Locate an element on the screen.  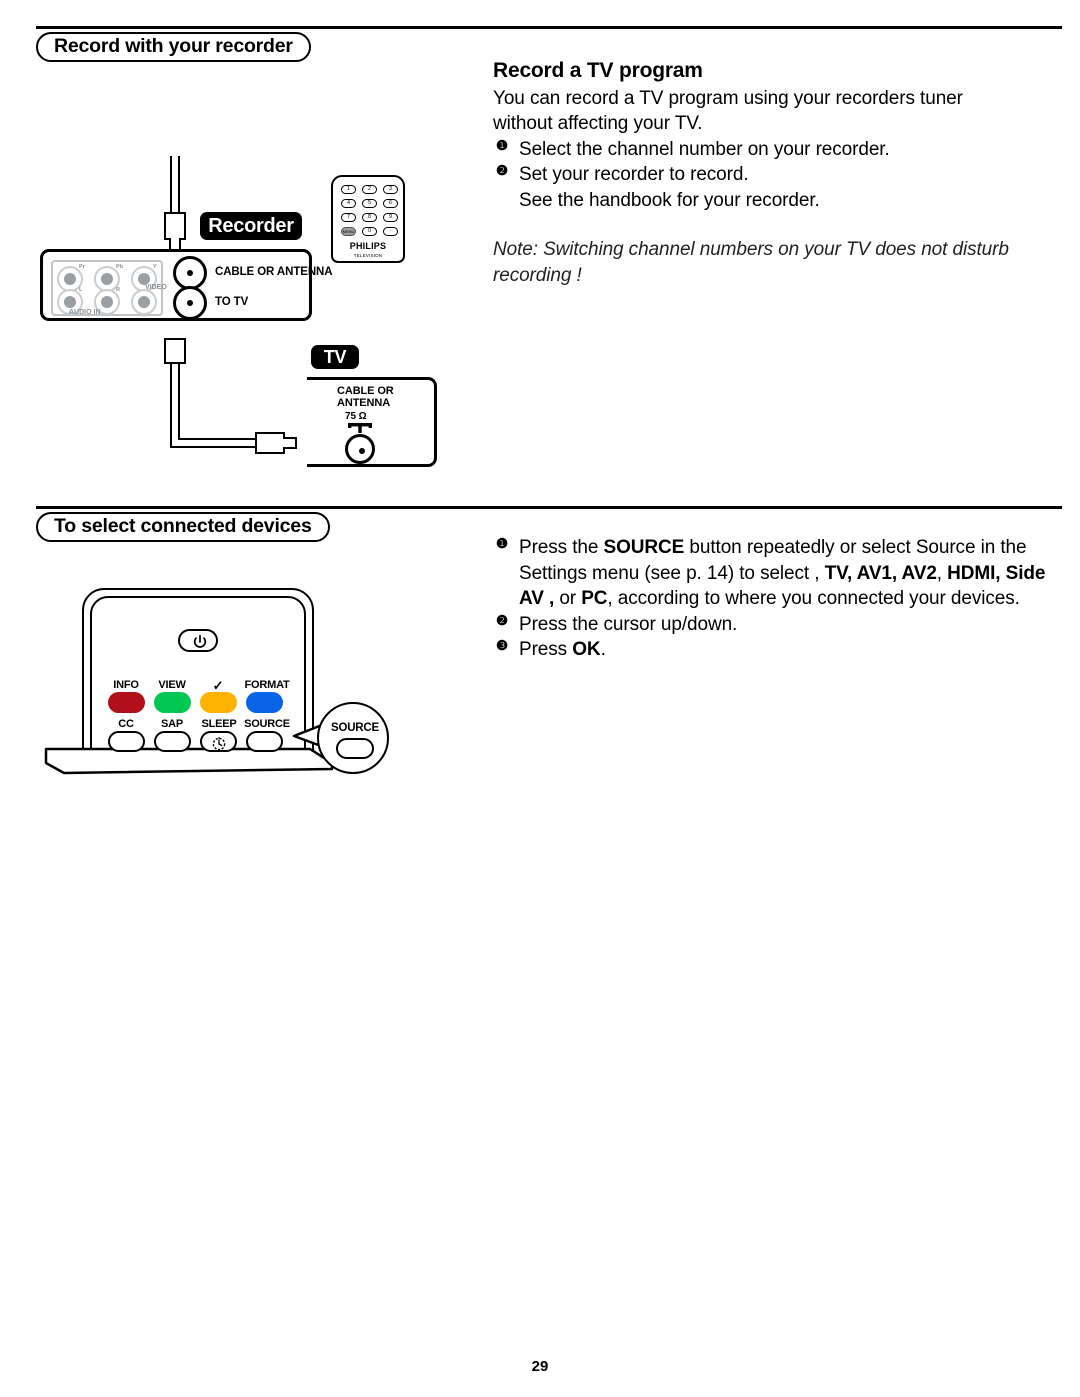
text-run: . is located at coordinates (603, 649).